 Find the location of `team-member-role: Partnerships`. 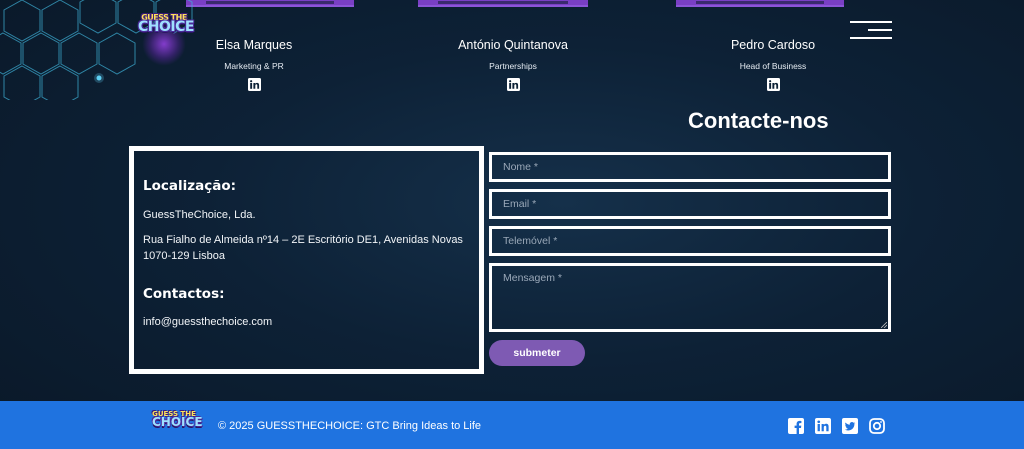

team-member-role: Partnerships is located at coordinates (513, 66).